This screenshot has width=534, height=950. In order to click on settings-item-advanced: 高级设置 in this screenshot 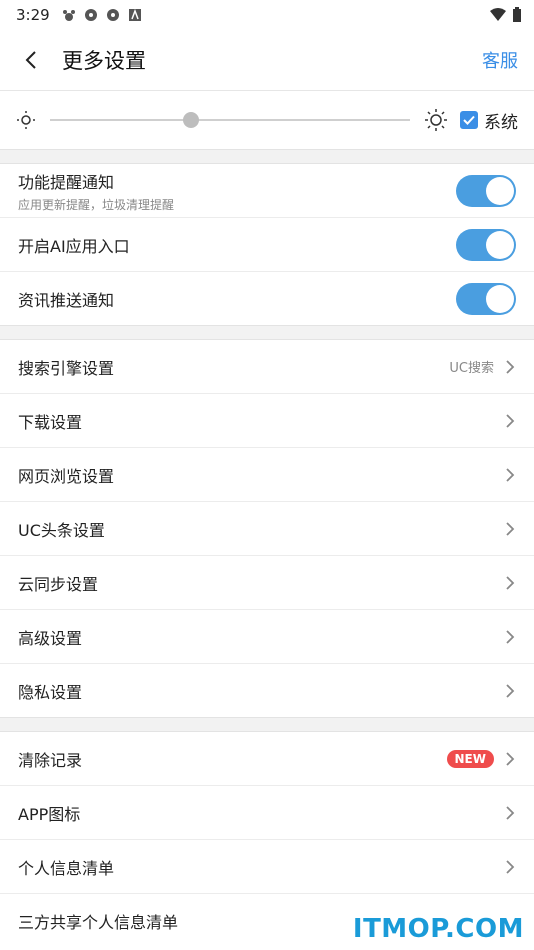, I will do `click(267, 637)`.